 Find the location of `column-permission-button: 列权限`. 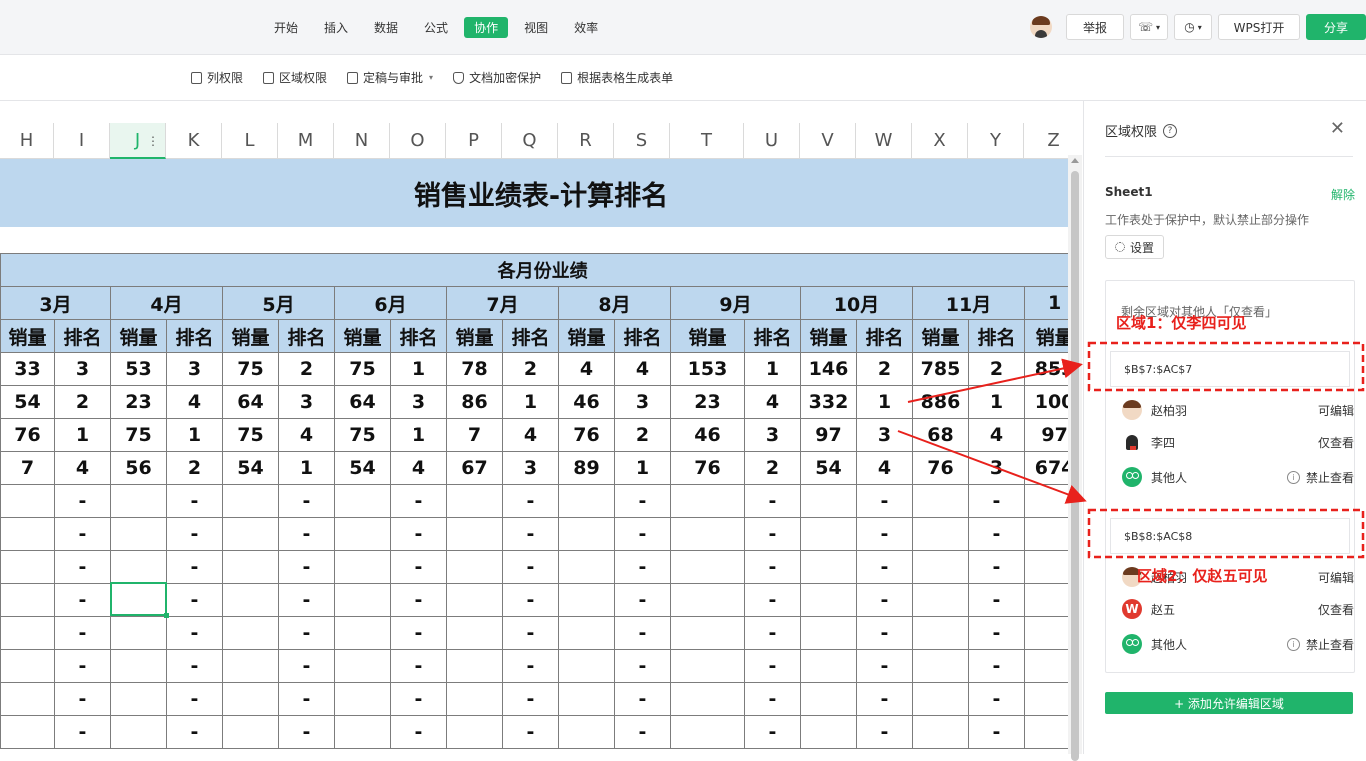

column-permission-button: 列权限 is located at coordinates (217, 77).